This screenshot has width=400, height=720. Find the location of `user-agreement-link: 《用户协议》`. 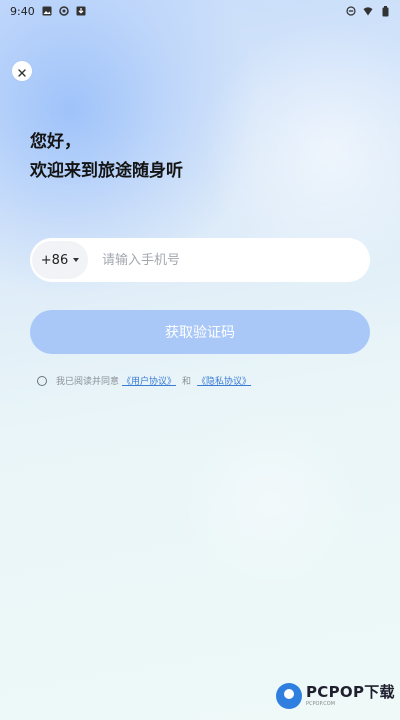

user-agreement-link: 《用户协议》 is located at coordinates (149, 380).